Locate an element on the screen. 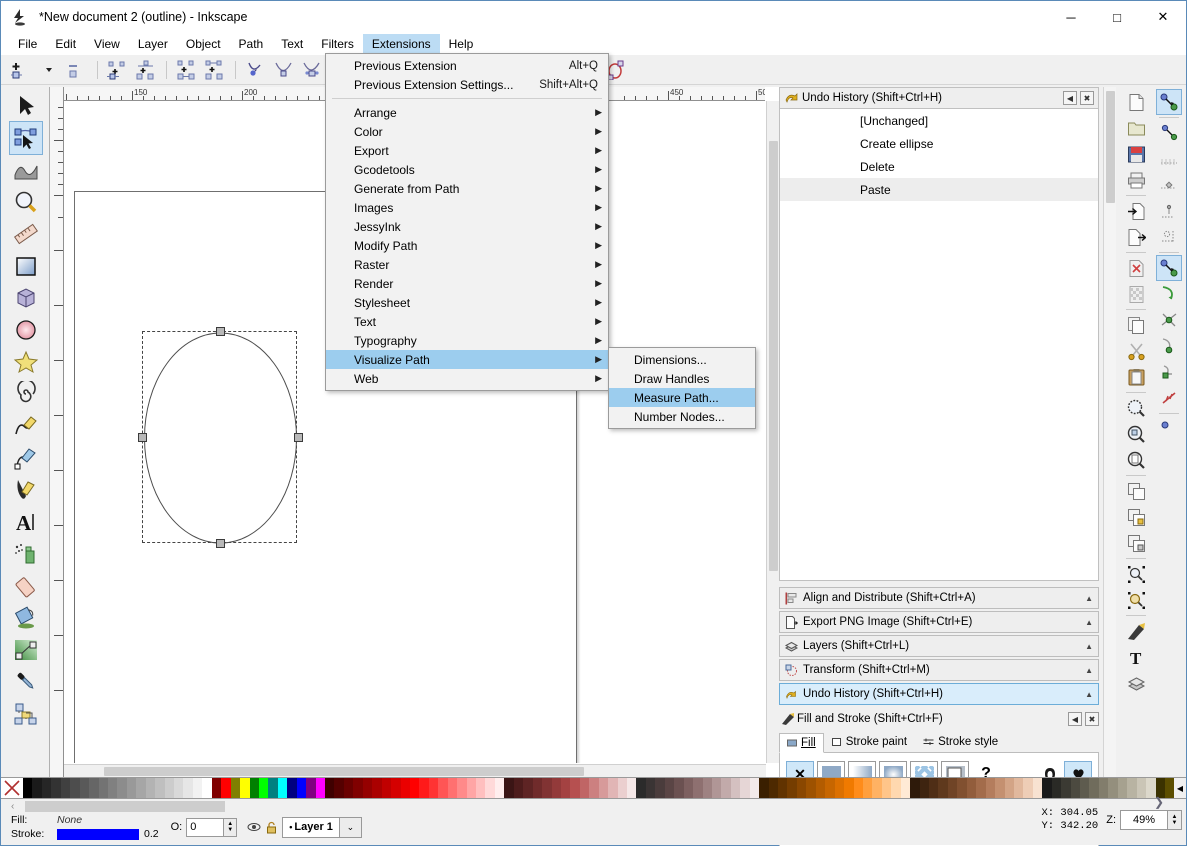 This screenshot has width=1187, height=846. node-handle-bottom is located at coordinates (220, 543).